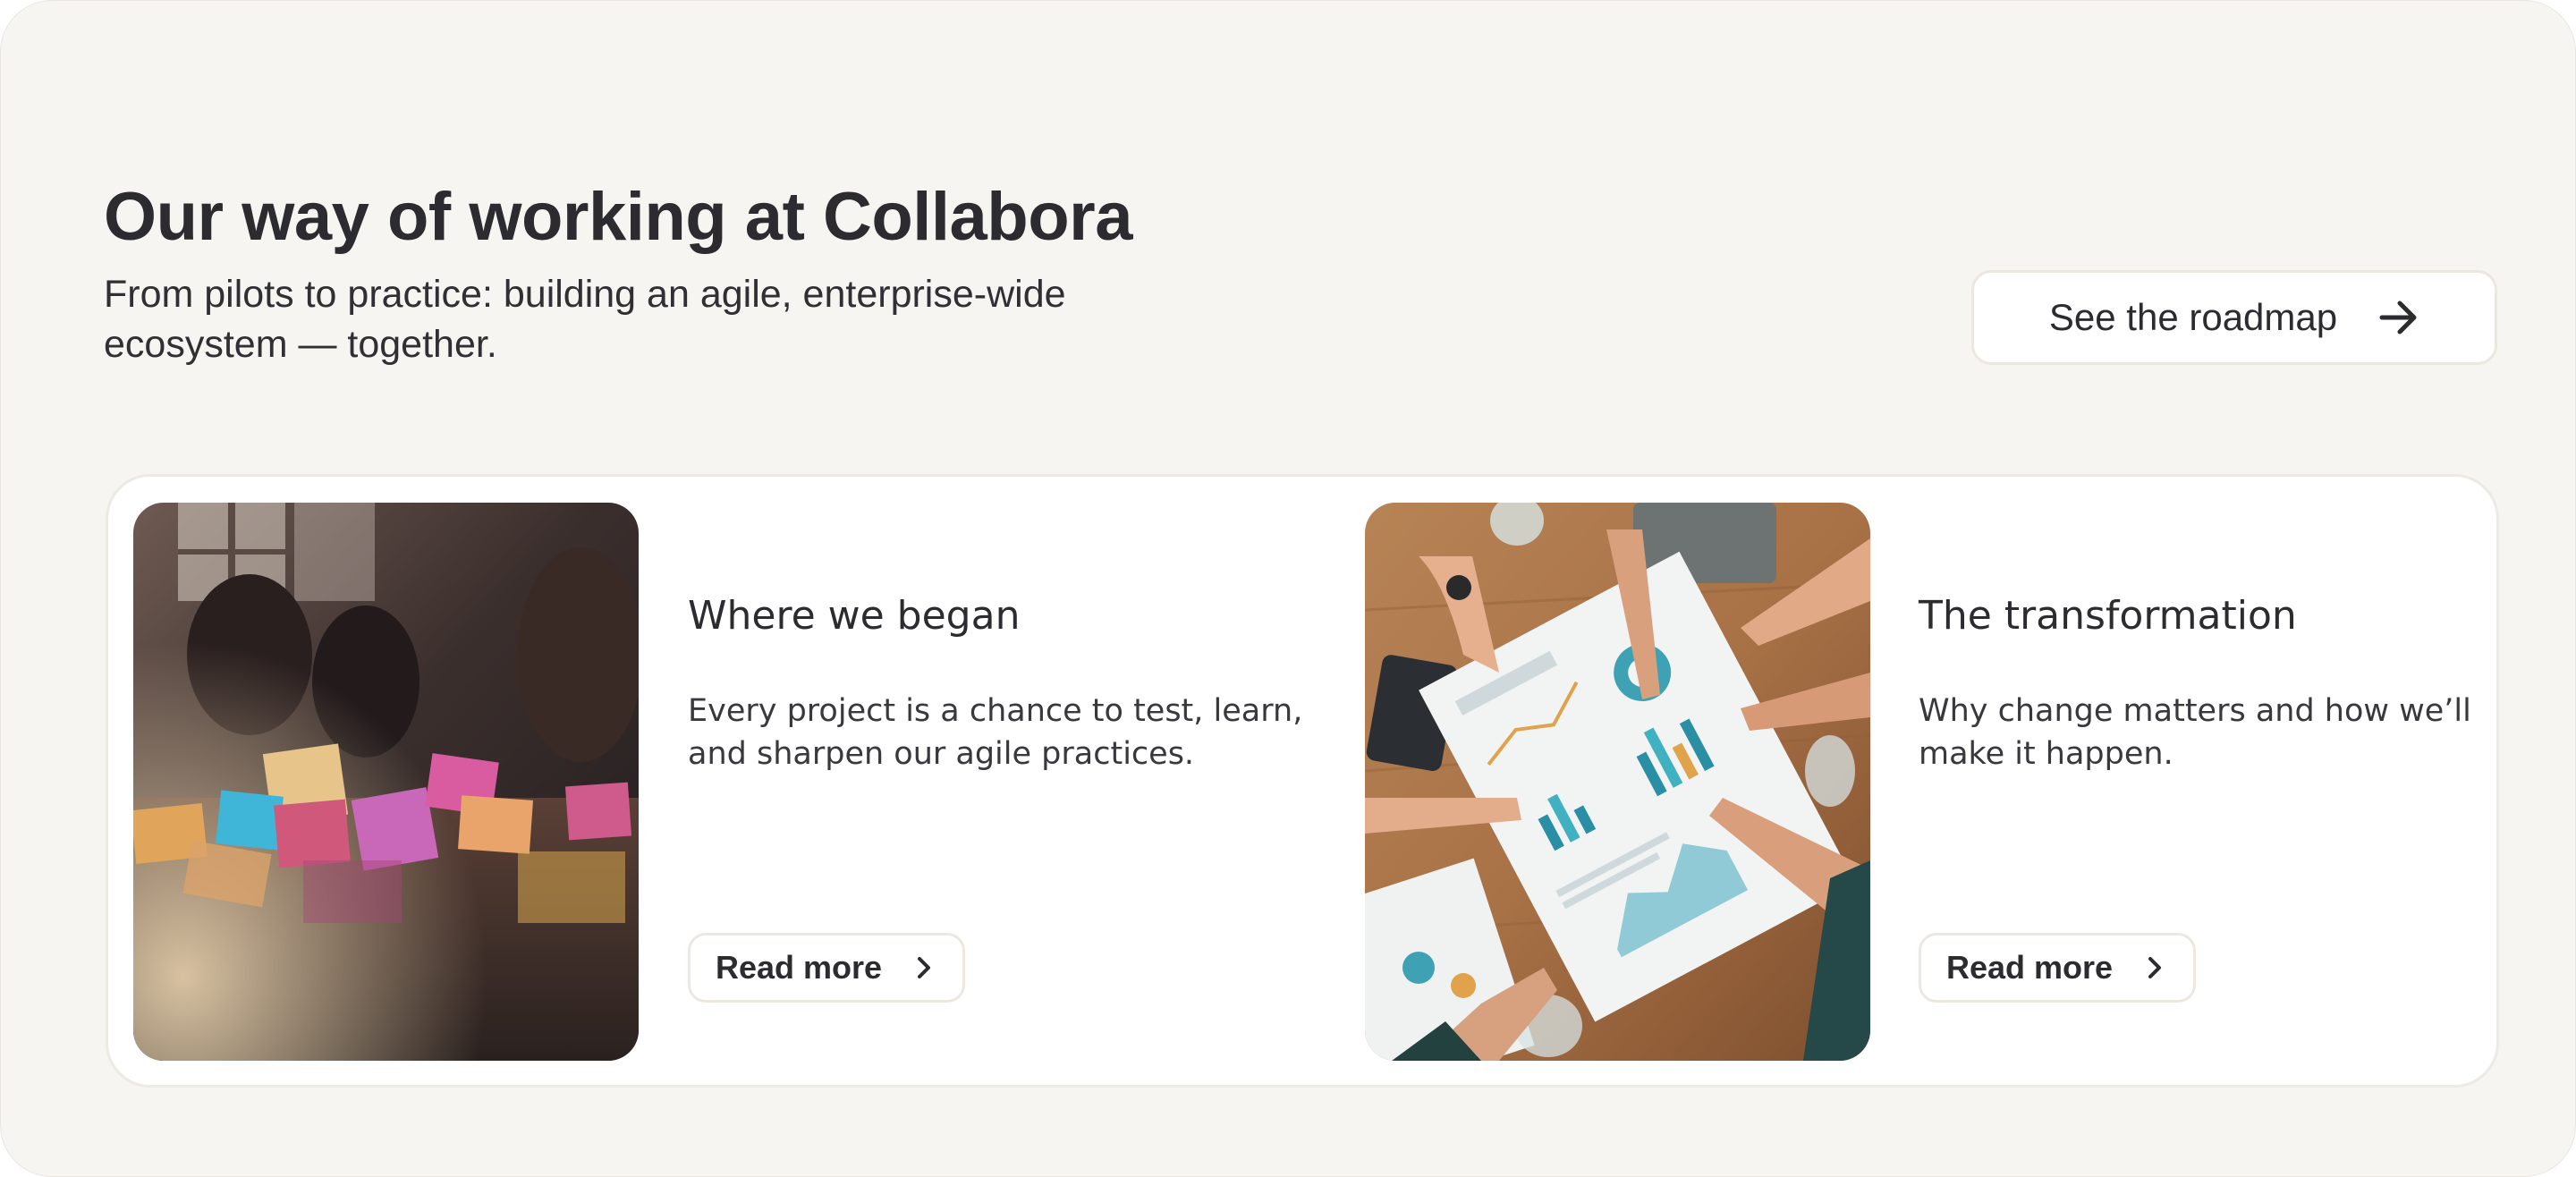  I want to click on page-title: Our way of working at Collabora, so click(618, 217).